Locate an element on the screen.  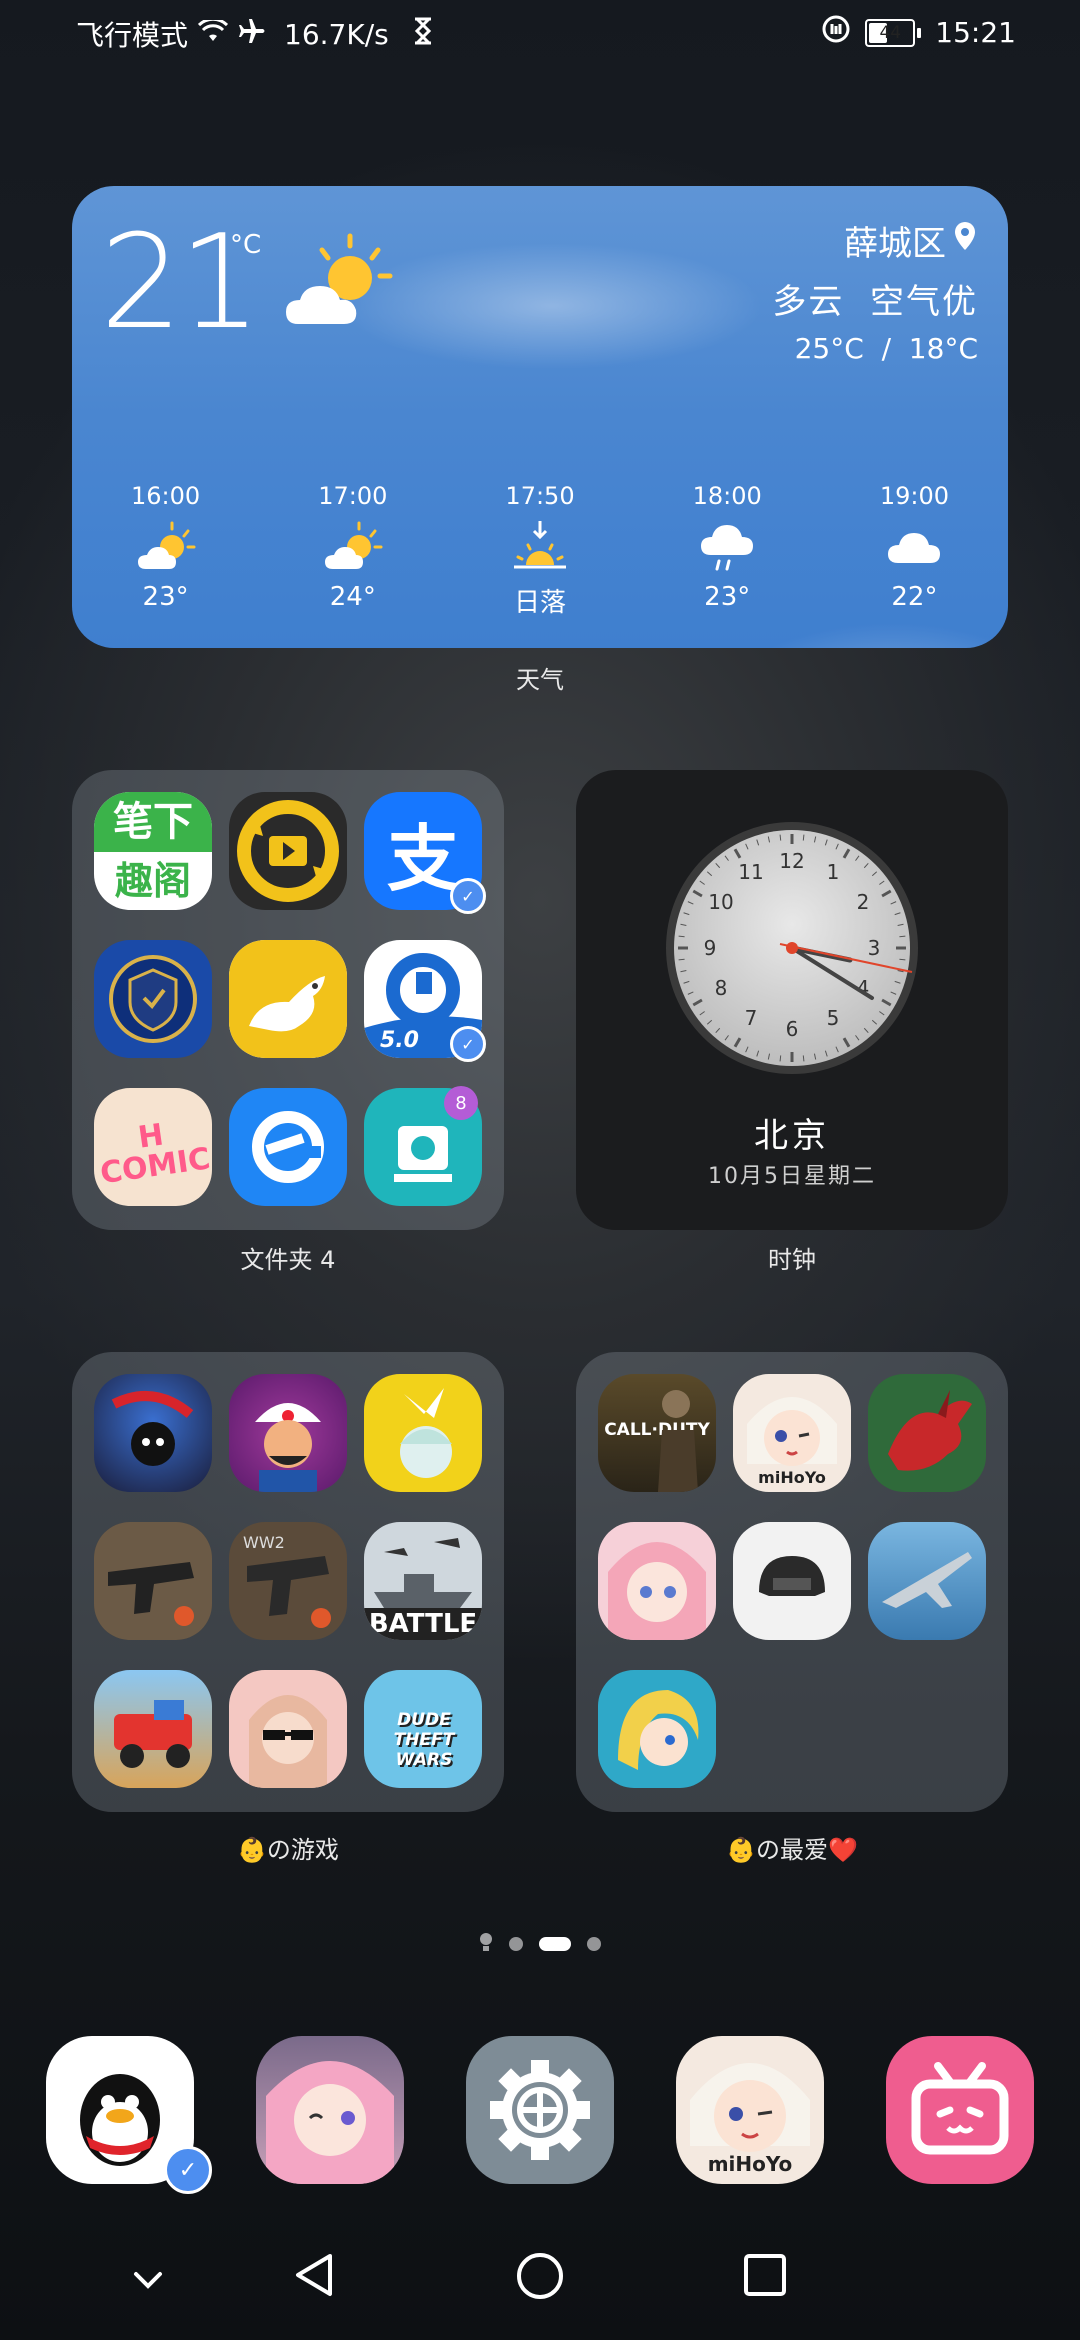
notification-badge: 8 is located at coordinates (461, 1103).